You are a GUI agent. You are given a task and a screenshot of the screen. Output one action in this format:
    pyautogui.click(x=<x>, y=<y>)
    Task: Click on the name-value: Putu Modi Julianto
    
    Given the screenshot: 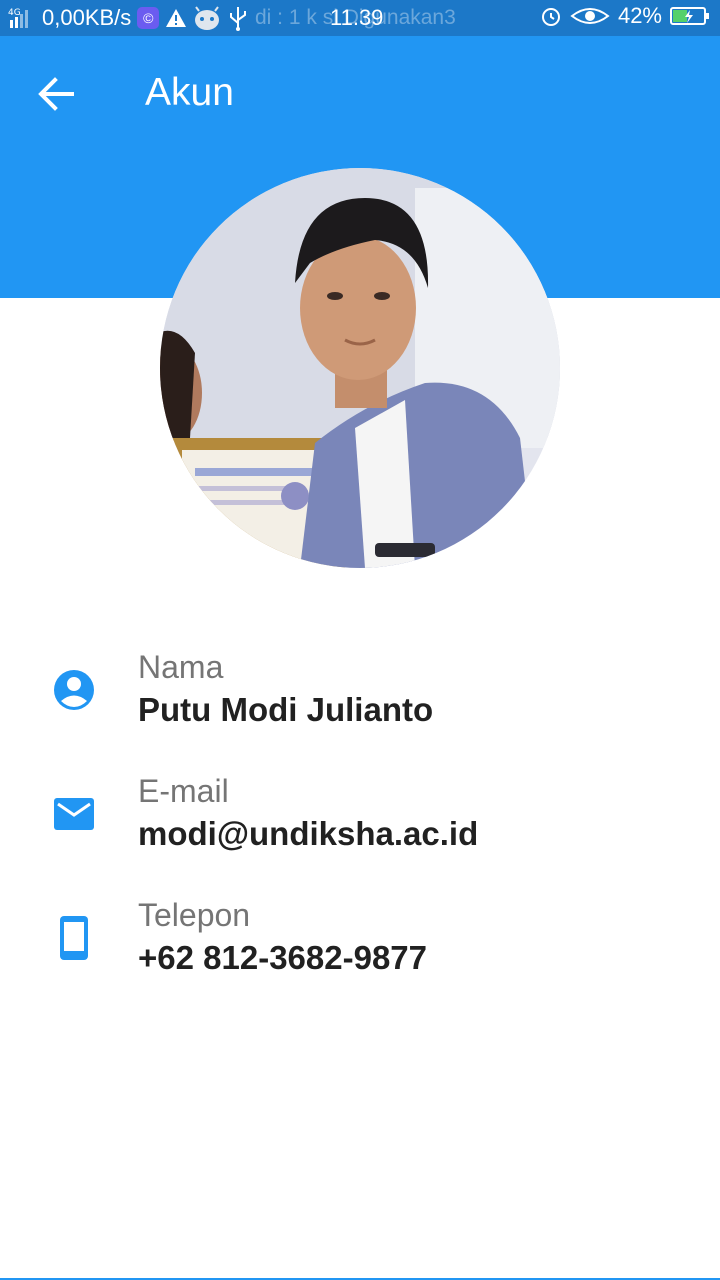 What is the action you would take?
    pyautogui.click(x=286, y=709)
    